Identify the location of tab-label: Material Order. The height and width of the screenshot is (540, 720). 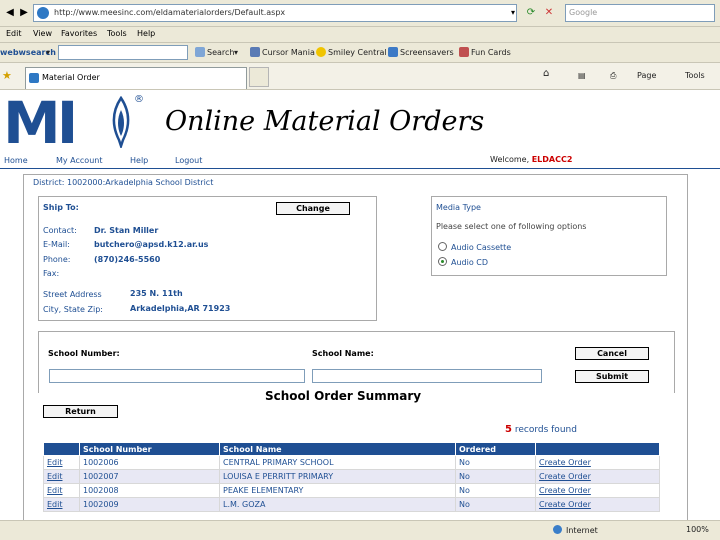
(71, 77).